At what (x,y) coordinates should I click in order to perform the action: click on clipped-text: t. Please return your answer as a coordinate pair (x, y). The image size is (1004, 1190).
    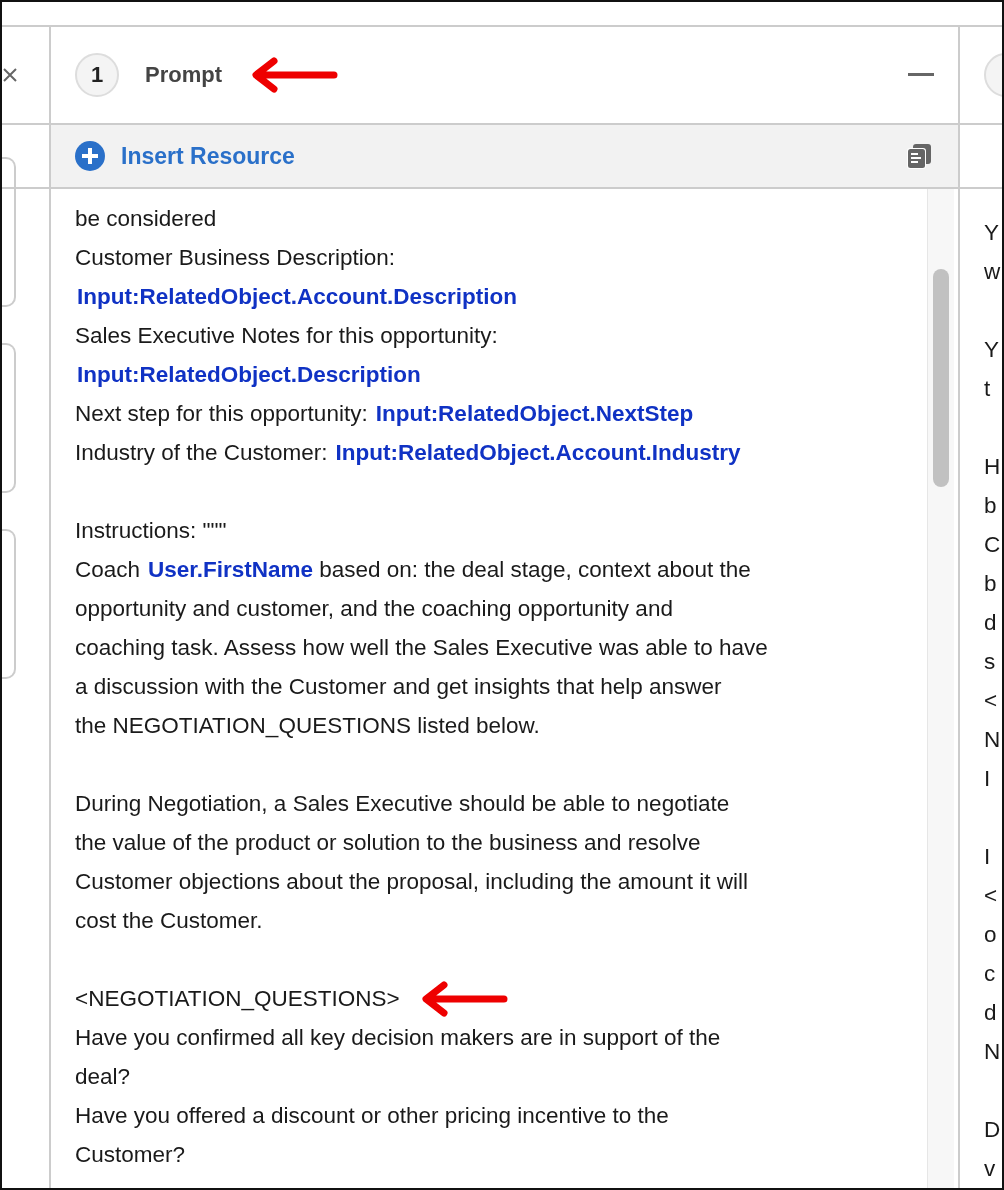
    Looking at the image, I should click on (988, 389).